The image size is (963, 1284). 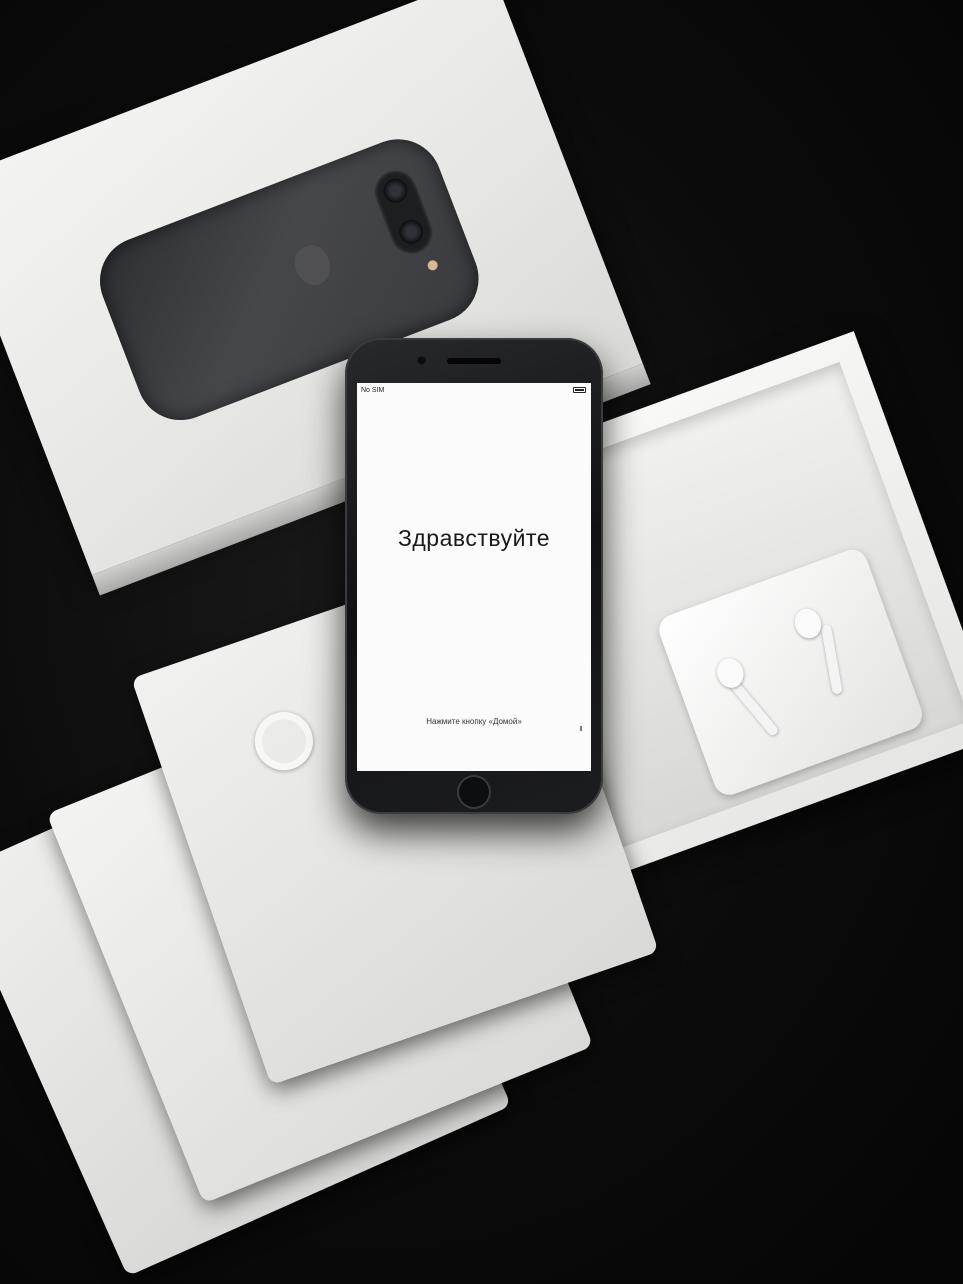 What do you see at coordinates (474, 361) in the screenshot?
I see `earpiece-speaker` at bounding box center [474, 361].